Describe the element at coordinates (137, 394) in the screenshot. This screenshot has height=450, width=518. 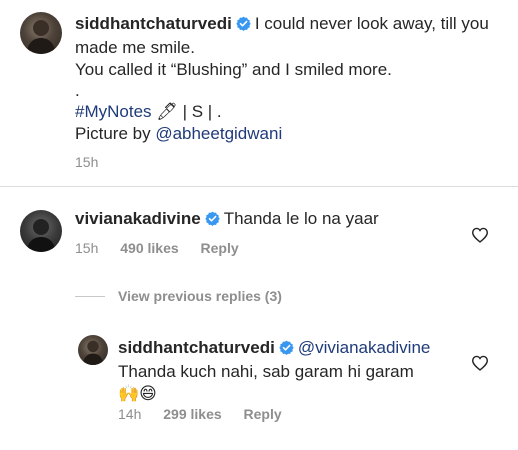
I see `reply-emojis: 🙌😄` at that location.